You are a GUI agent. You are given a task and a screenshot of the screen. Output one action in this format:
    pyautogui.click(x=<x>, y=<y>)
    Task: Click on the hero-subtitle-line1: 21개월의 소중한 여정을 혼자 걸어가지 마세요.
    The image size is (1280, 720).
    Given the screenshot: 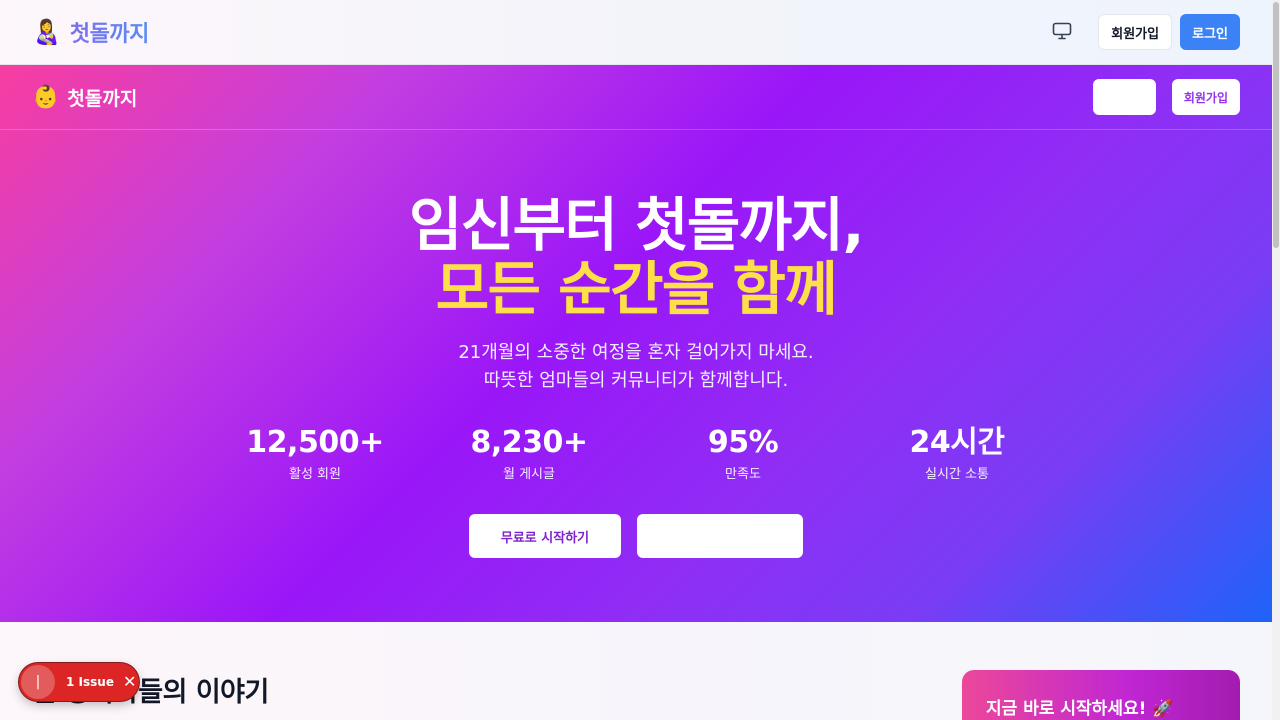 What is the action you would take?
    pyautogui.click(x=636, y=352)
    